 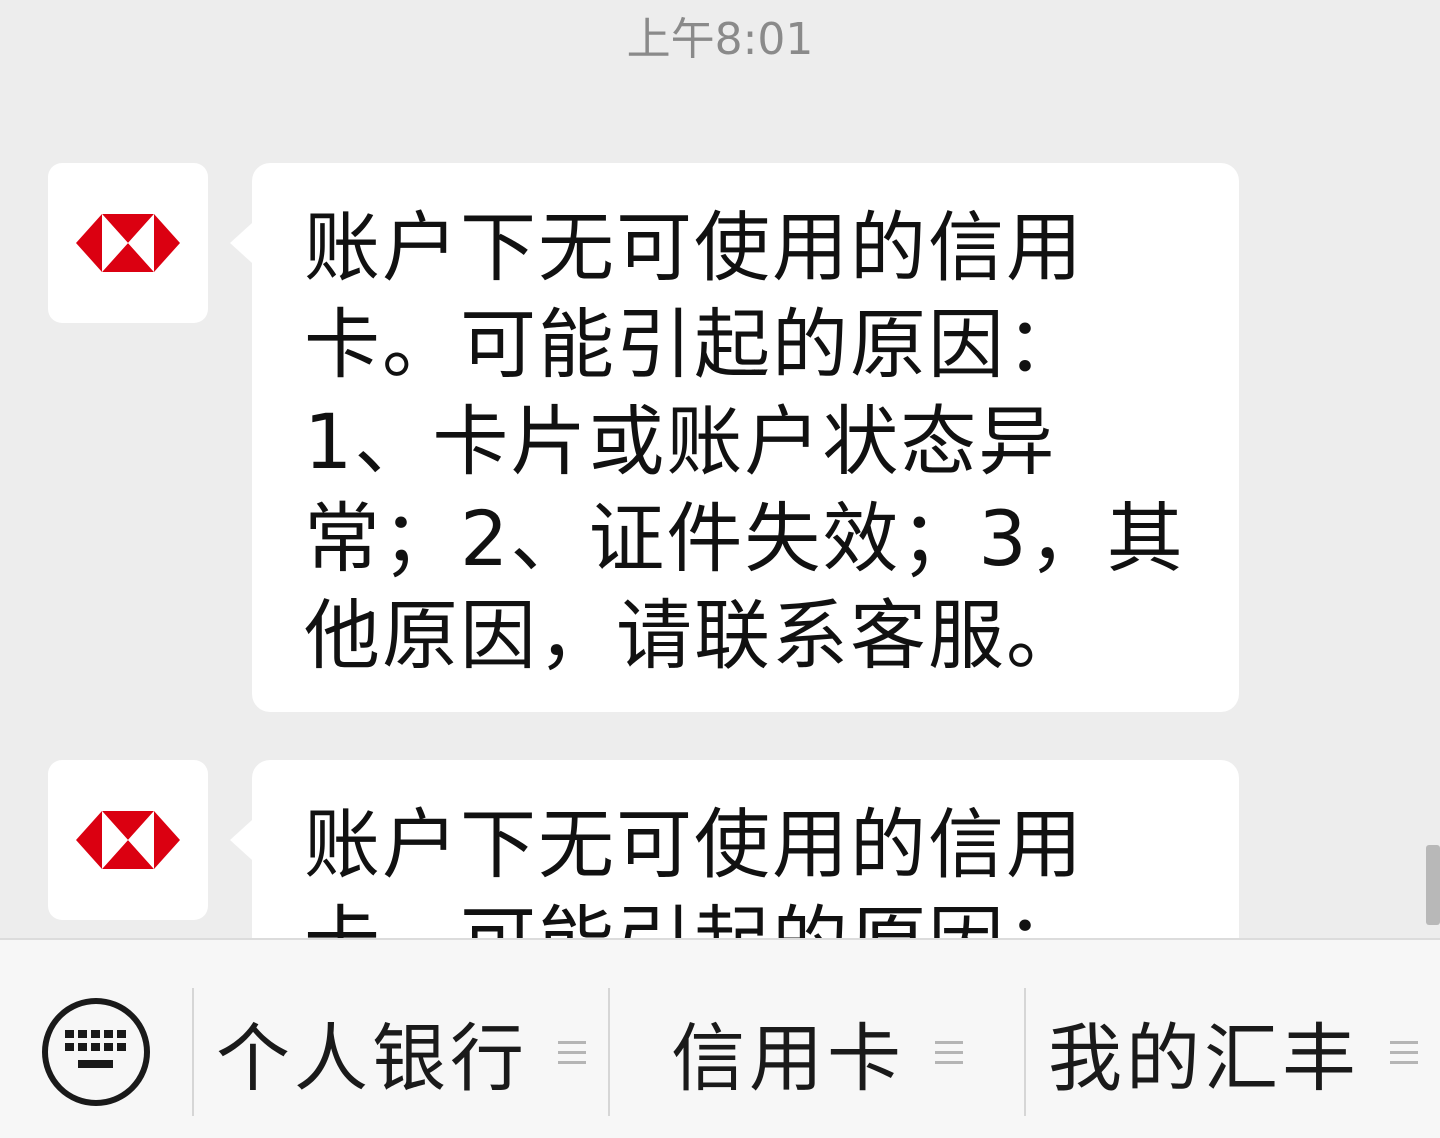 I want to click on menu-item-label: 信用卡, so click(x=788, y=1058).